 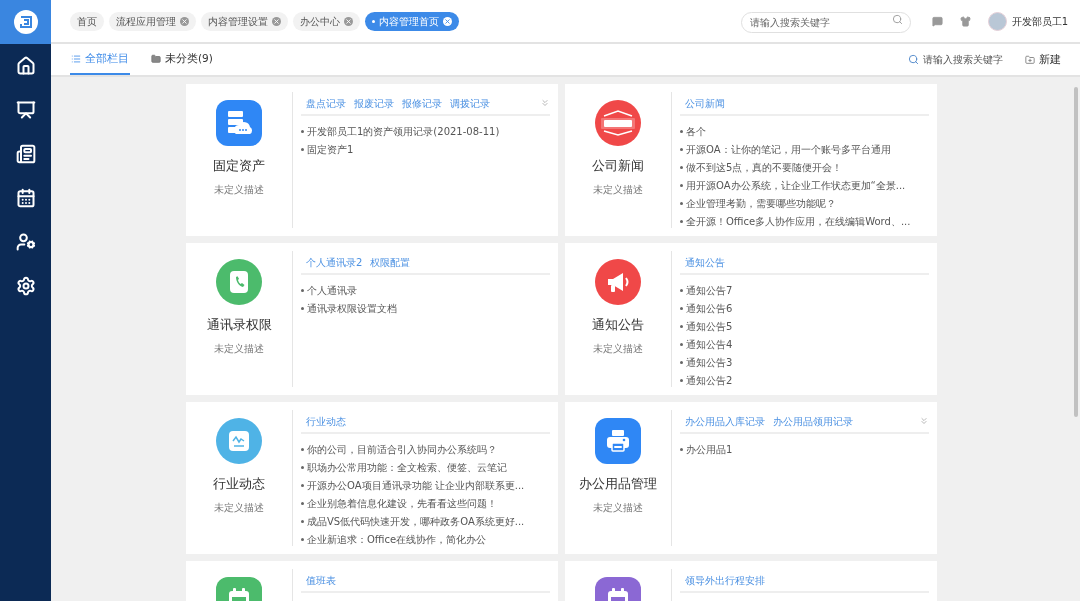 I want to click on calendar-icon, so click(x=25, y=198).